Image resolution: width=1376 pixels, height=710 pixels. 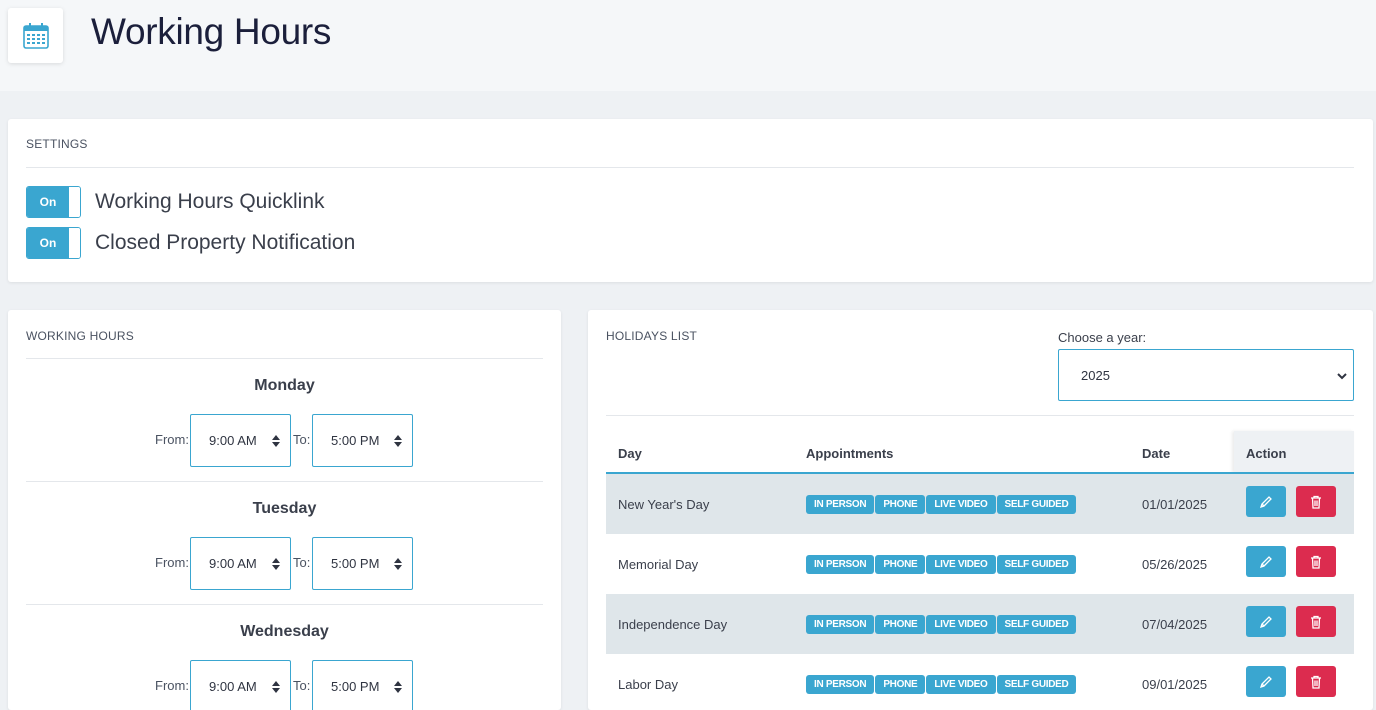 I want to click on calendar-icon, so click(x=35, y=35).